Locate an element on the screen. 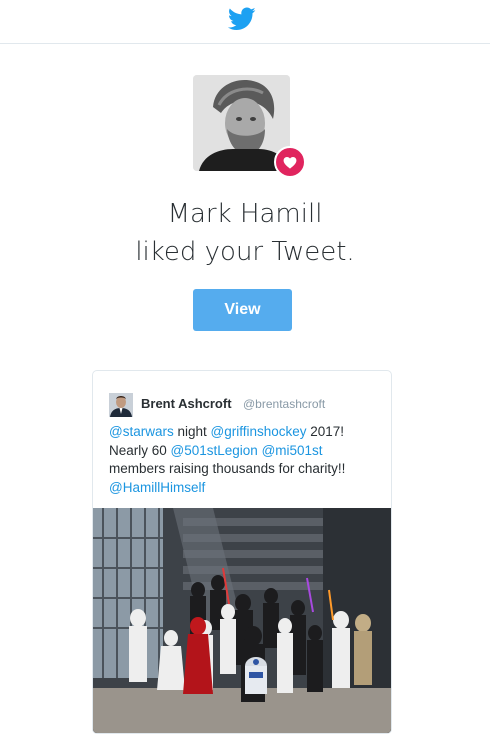  top-bar is located at coordinates (245, 22).